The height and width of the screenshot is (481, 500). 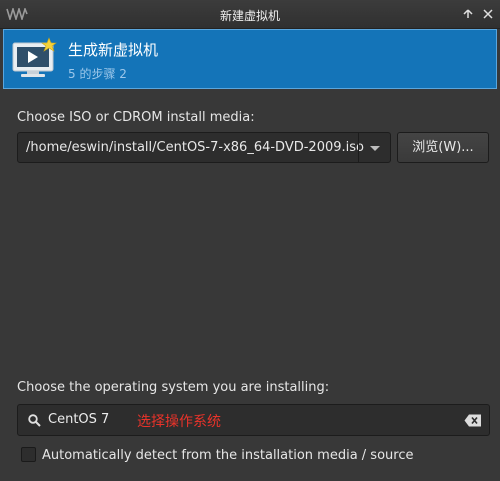 I want to click on arrow-up-icon, so click(x=468, y=13).